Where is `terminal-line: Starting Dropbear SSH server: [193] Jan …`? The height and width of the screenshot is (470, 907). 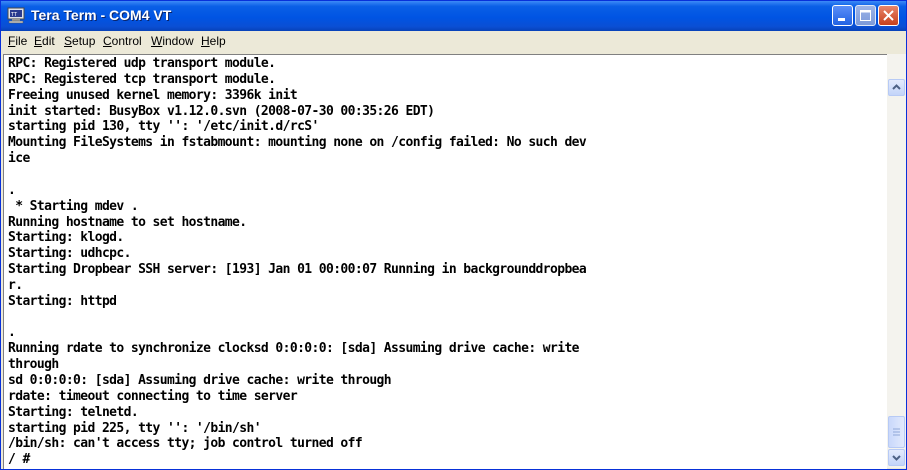
terminal-line: Starting Dropbear SSH server: [193] Jan … is located at coordinates (297, 270).